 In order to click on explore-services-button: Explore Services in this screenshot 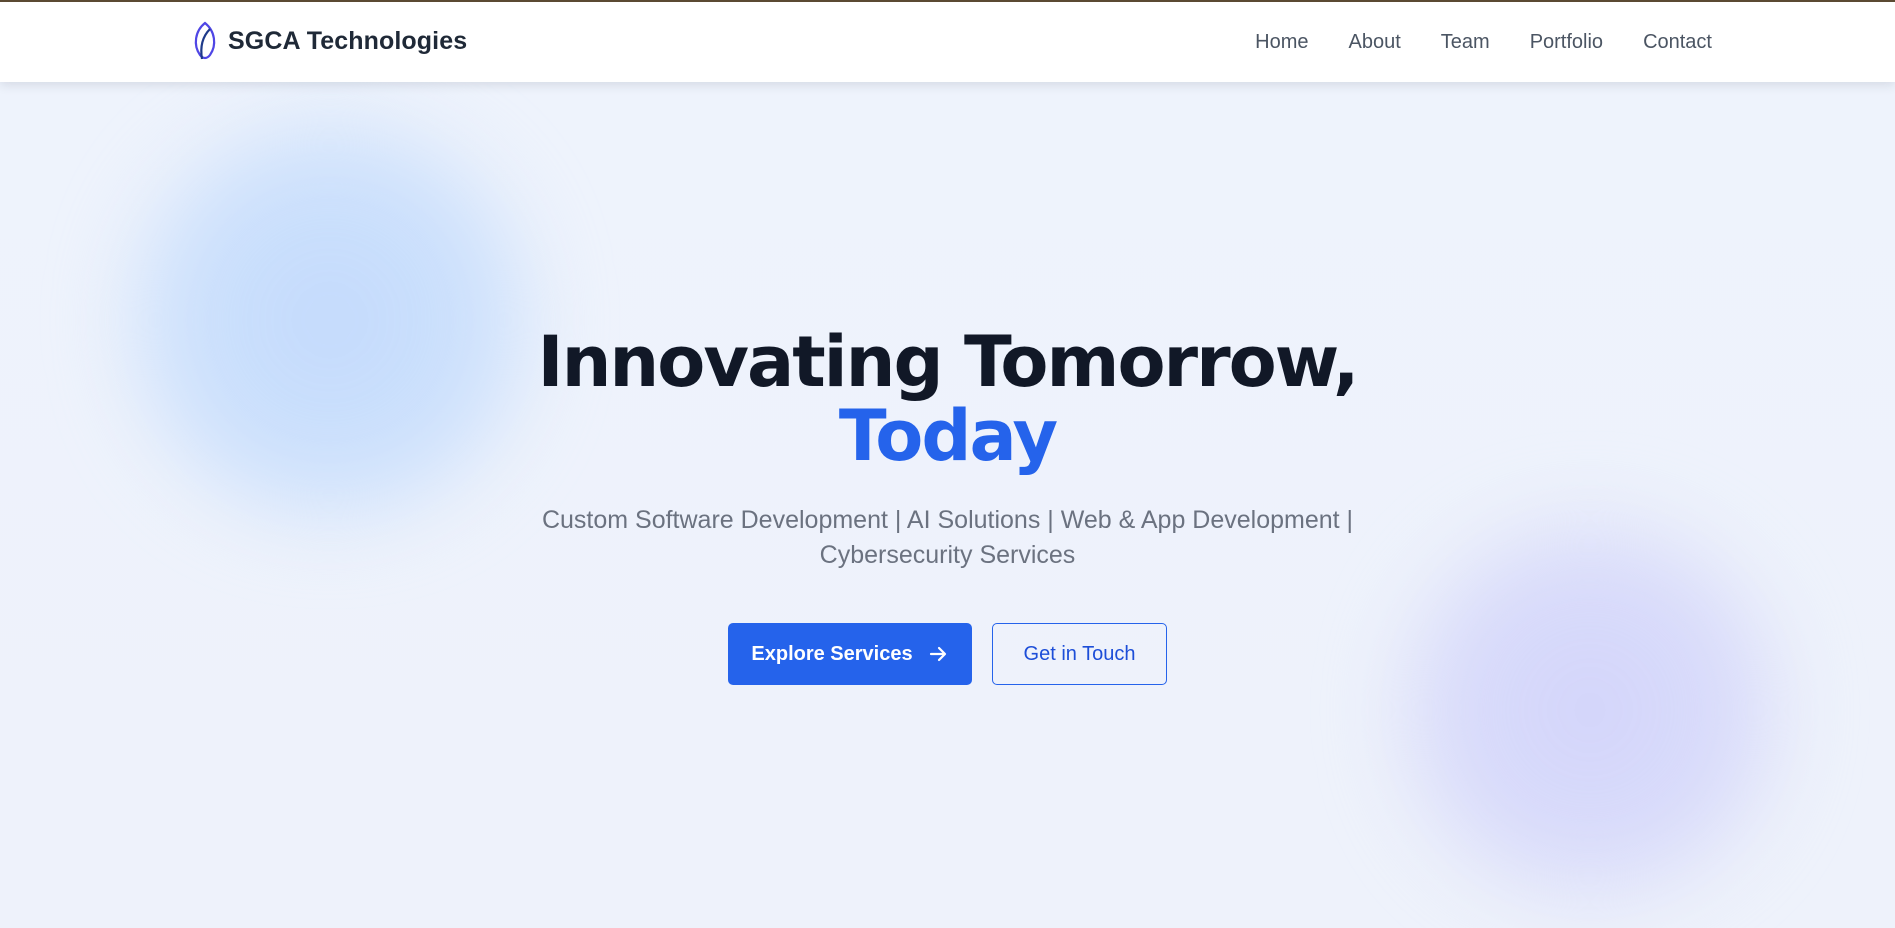, I will do `click(850, 654)`.